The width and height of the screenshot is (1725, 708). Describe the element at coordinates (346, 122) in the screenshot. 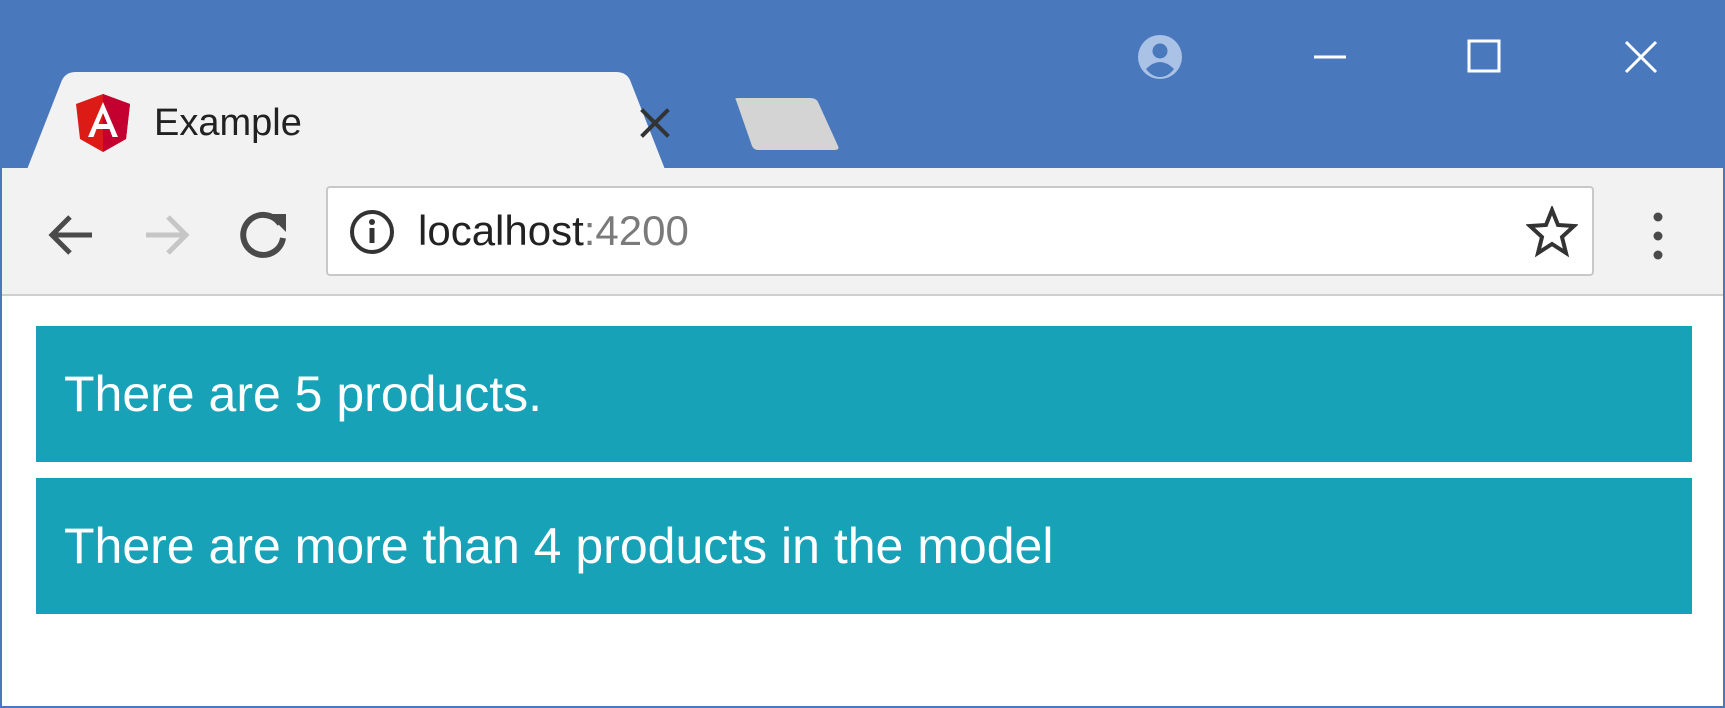

I see `tab-shape` at that location.